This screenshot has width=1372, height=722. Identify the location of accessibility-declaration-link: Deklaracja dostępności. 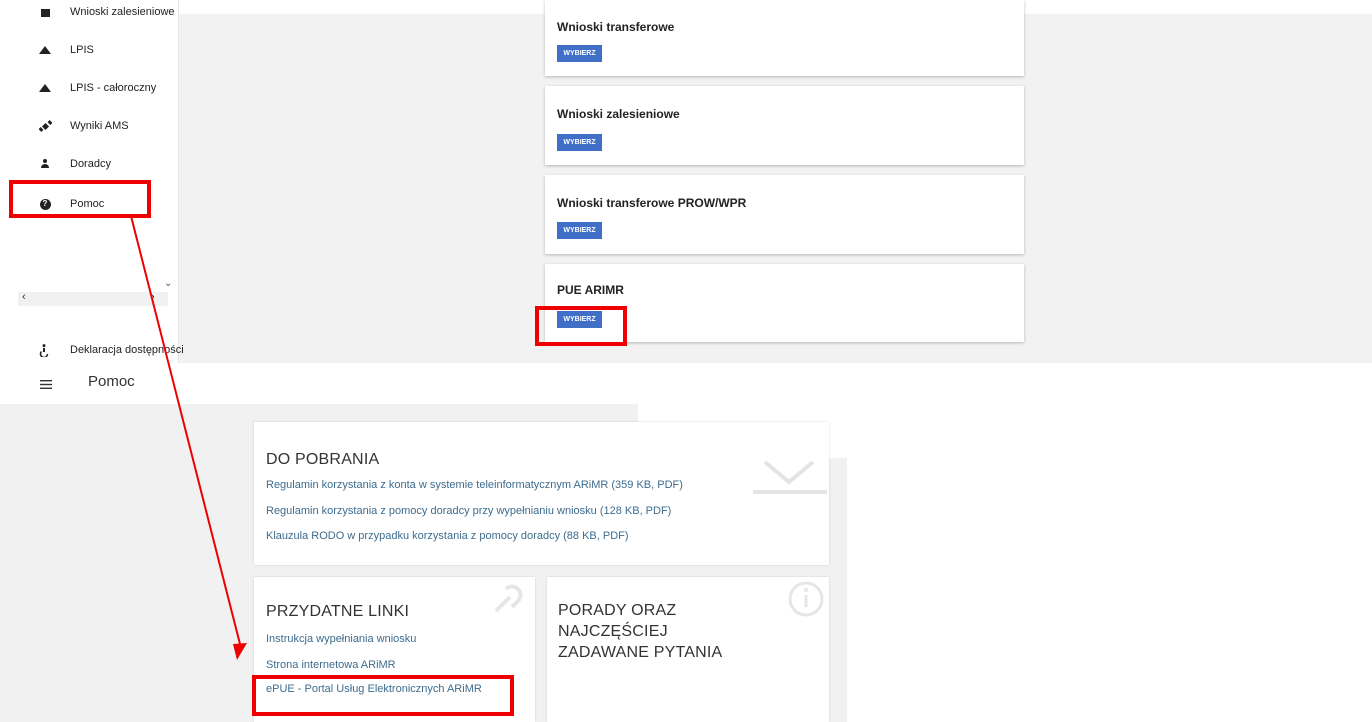
(100, 350).